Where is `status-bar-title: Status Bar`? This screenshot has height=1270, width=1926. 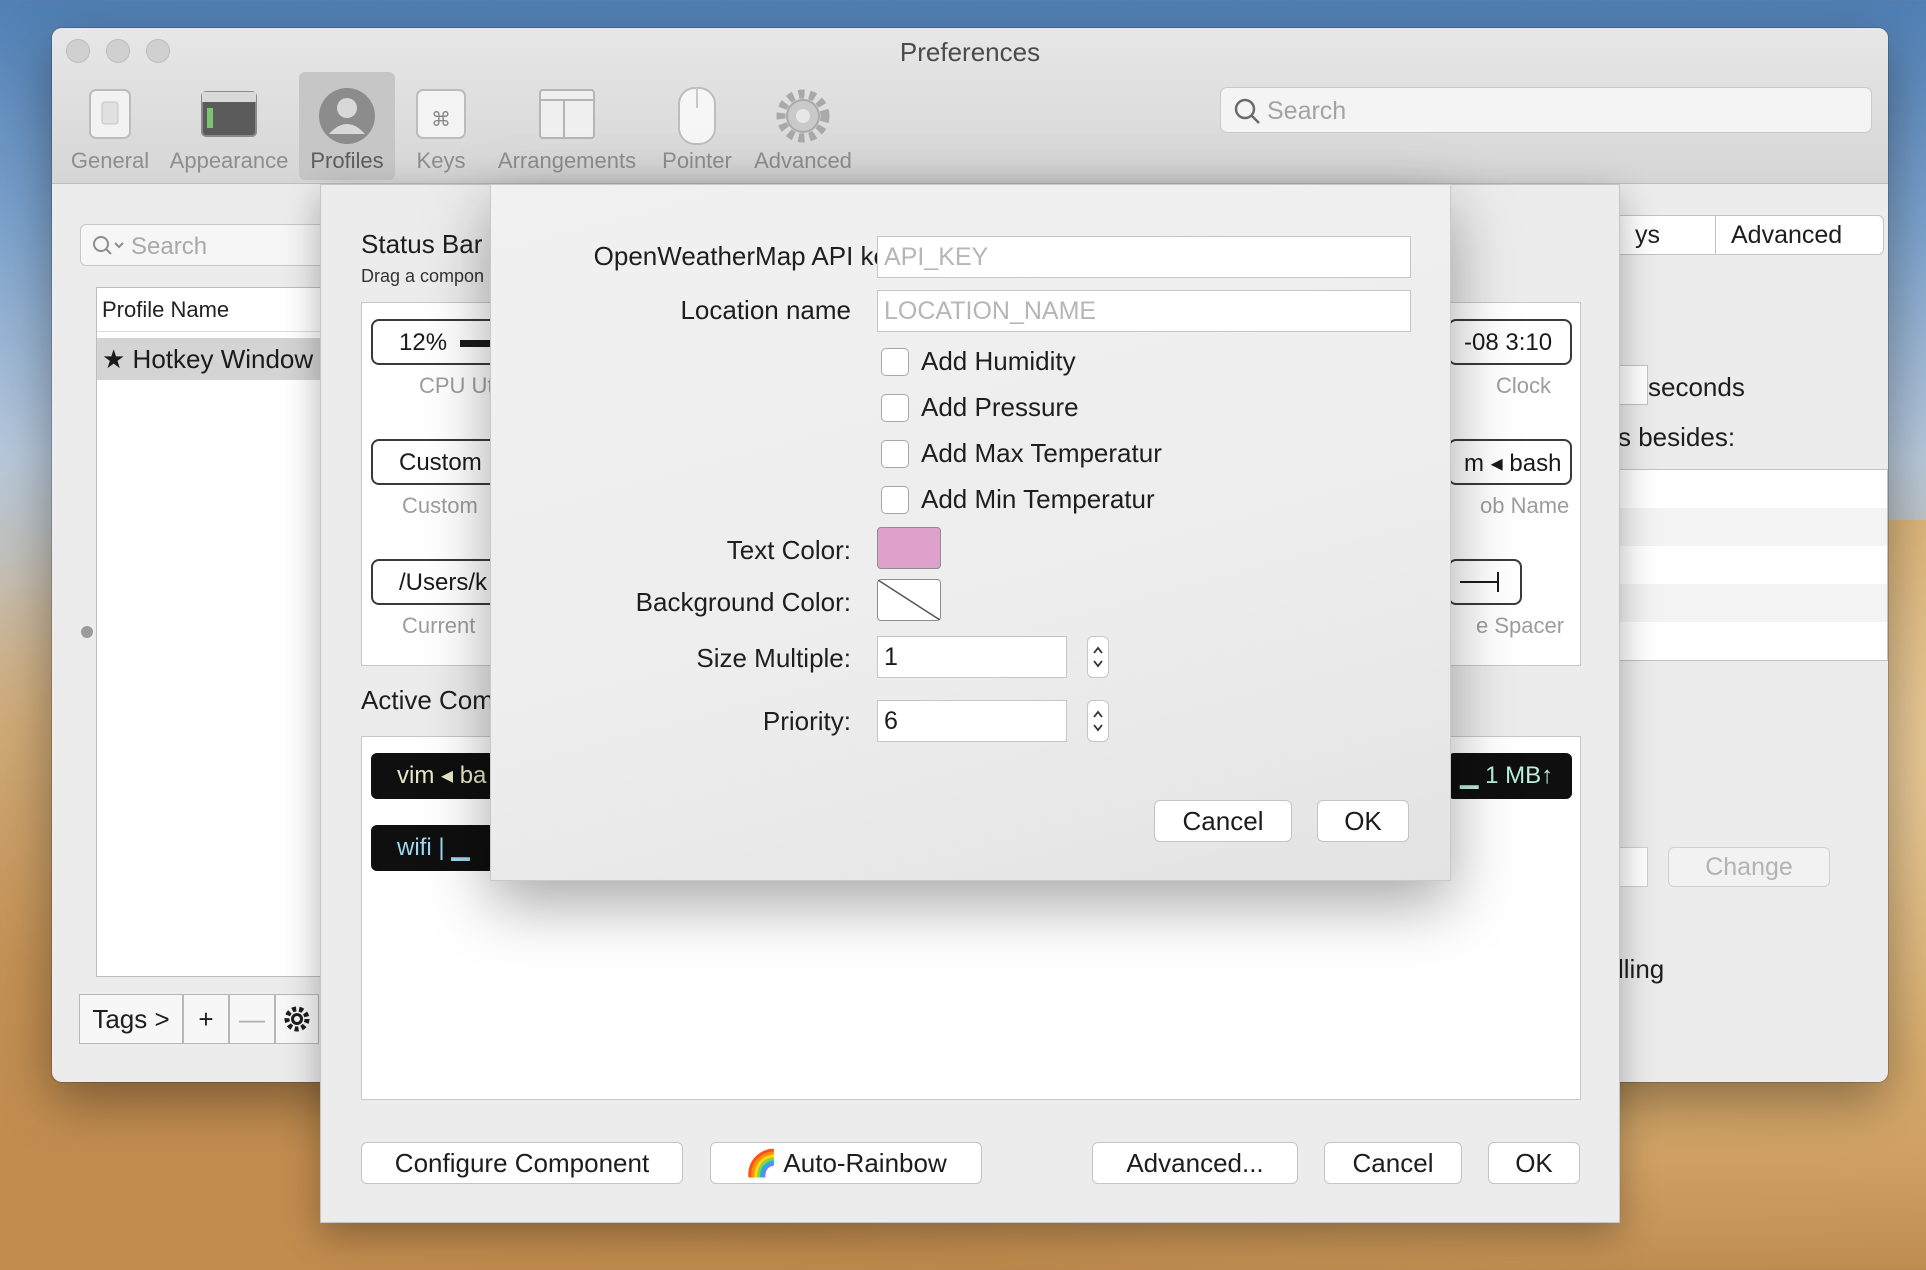
status-bar-title: Status Bar is located at coordinates (422, 244).